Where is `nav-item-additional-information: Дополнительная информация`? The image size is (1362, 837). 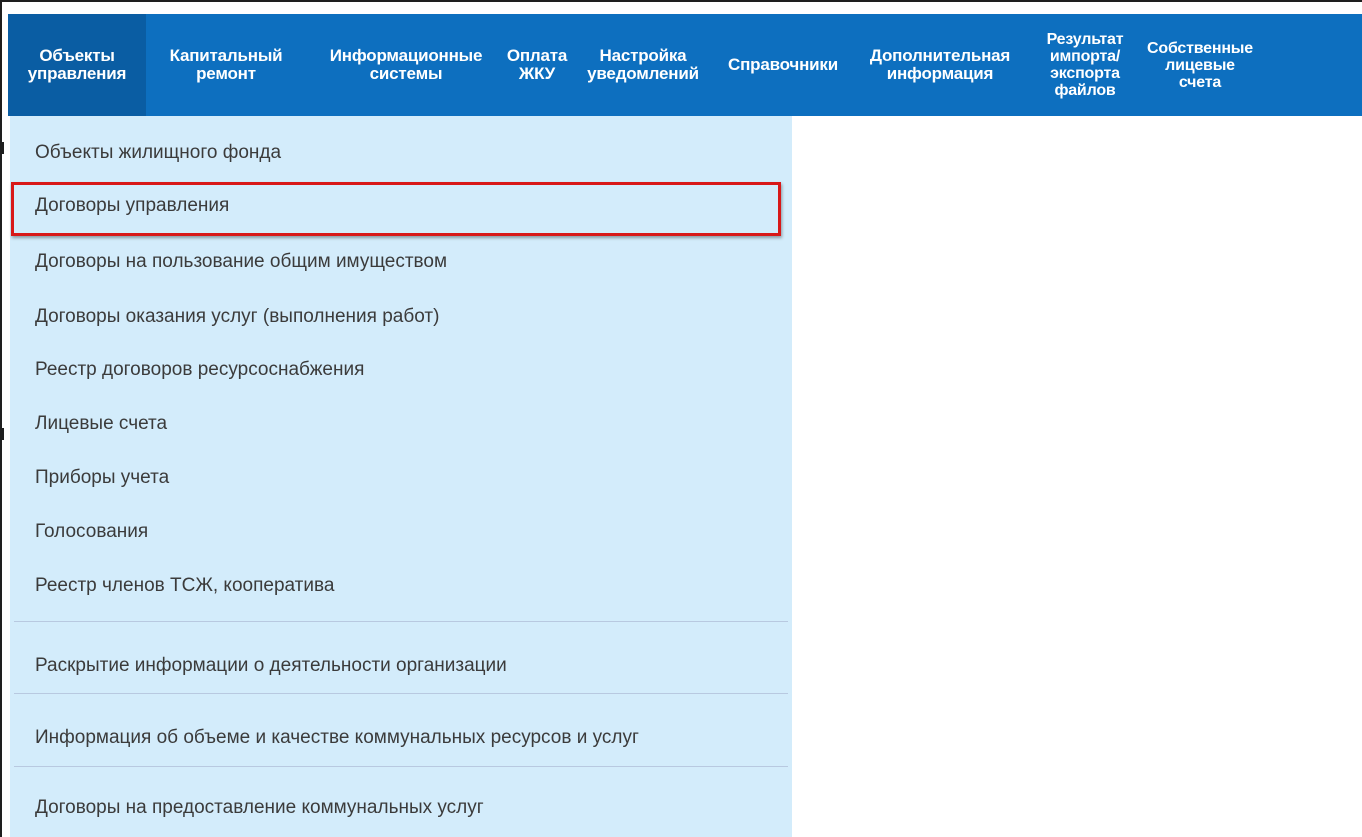 nav-item-additional-information: Дополнительная информация is located at coordinates (940, 65).